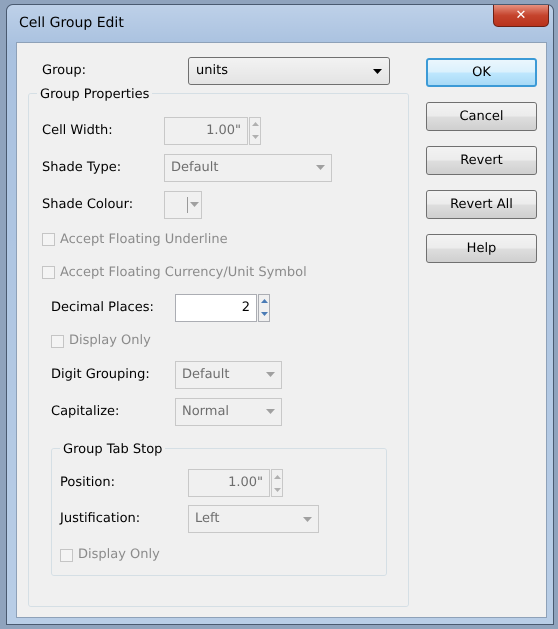  Describe the element at coordinates (481, 160) in the screenshot. I see `dialog-button: Revert` at that location.